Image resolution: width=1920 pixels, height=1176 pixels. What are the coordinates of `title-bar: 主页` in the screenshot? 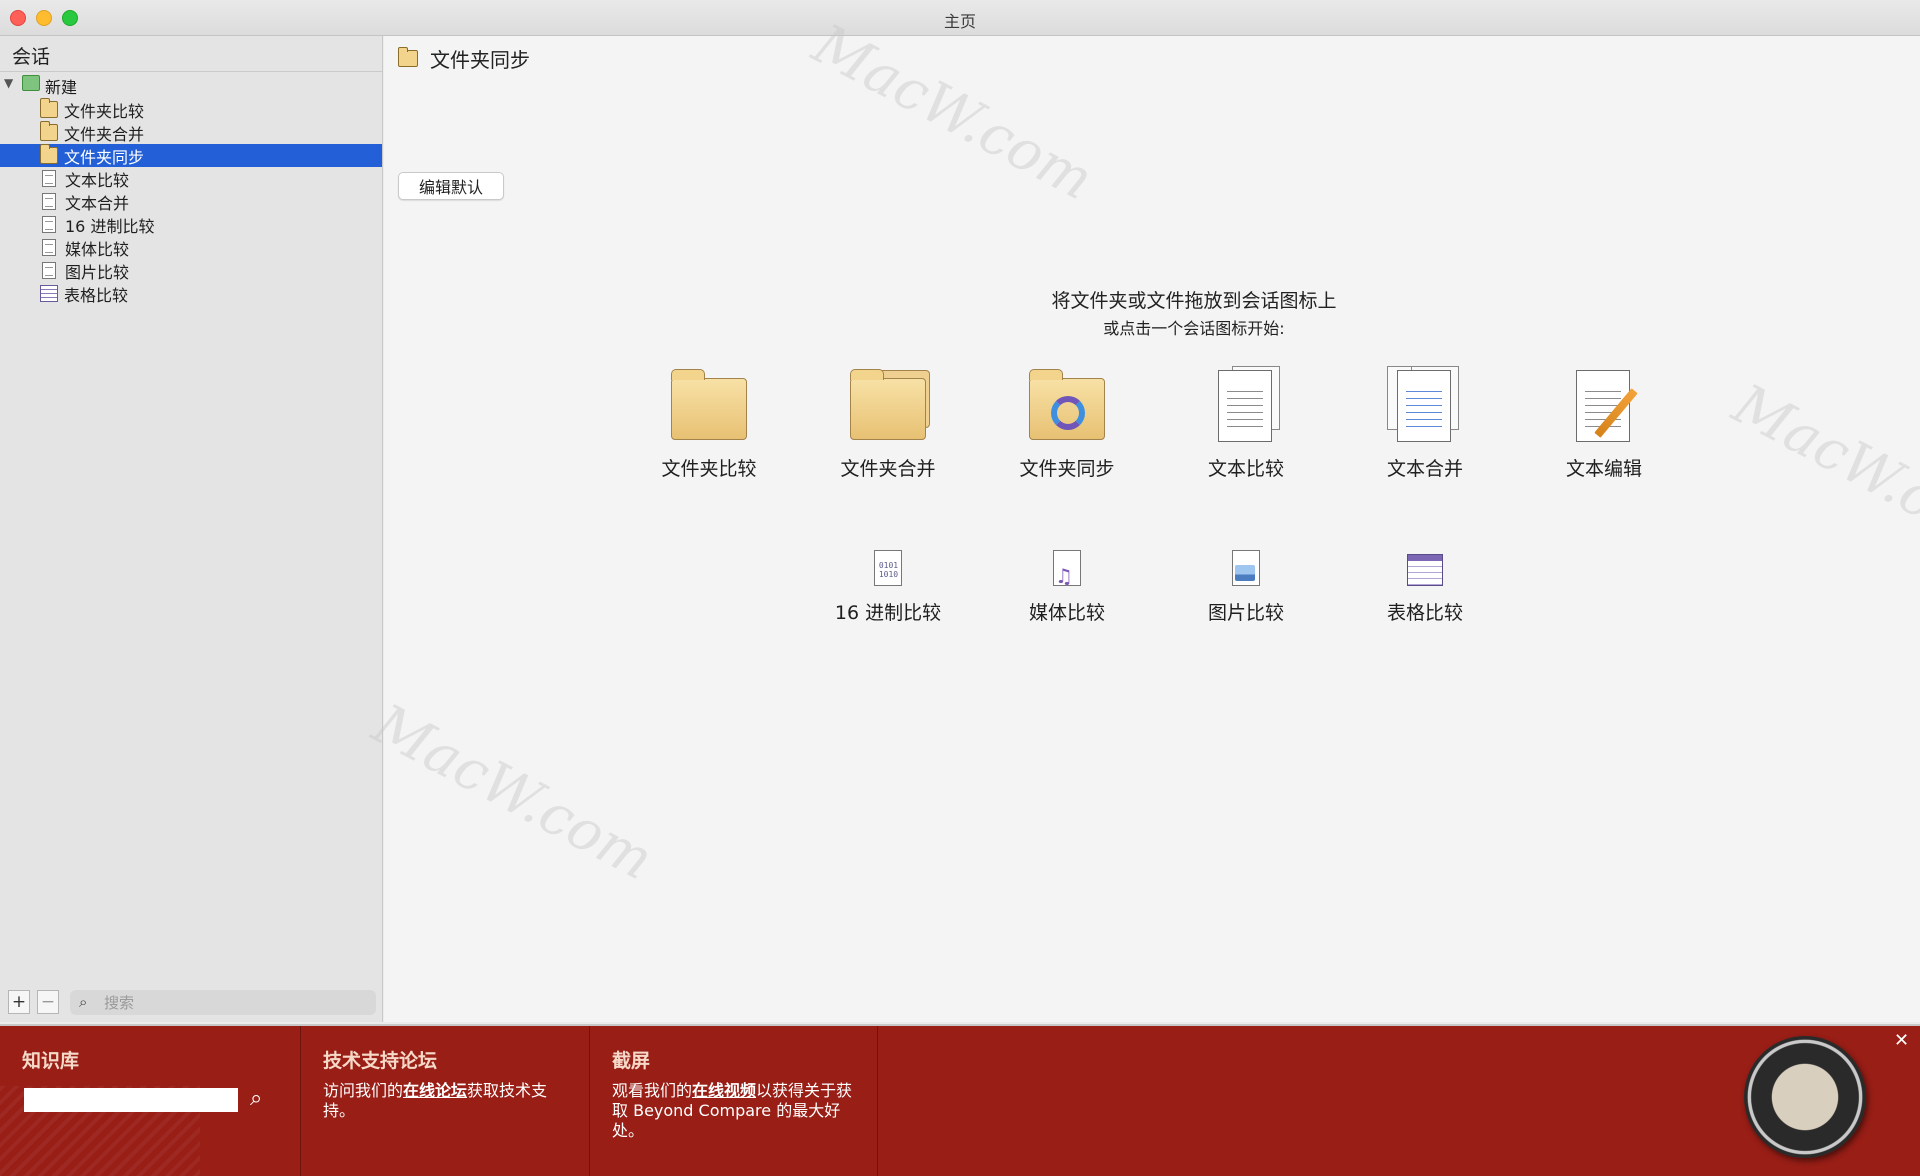 It's located at (960, 18).